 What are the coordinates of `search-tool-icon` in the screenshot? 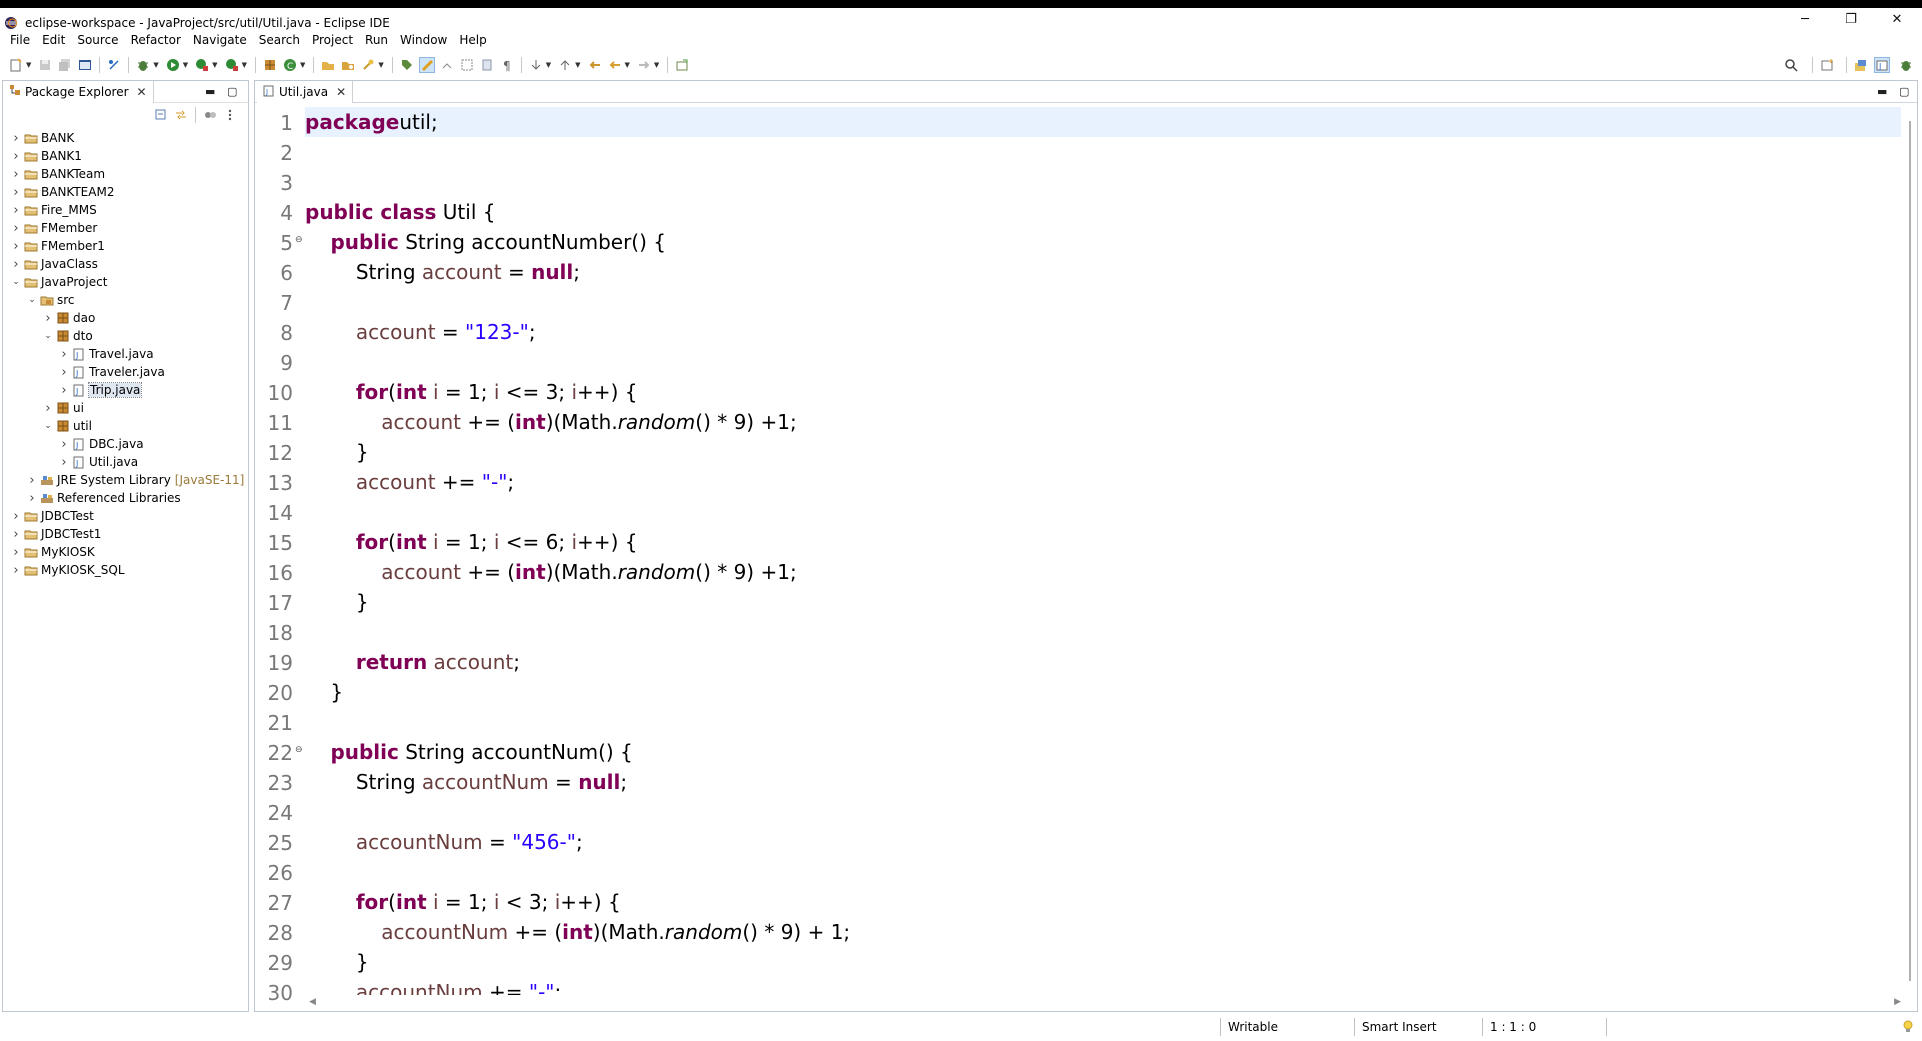 It's located at (368, 65).